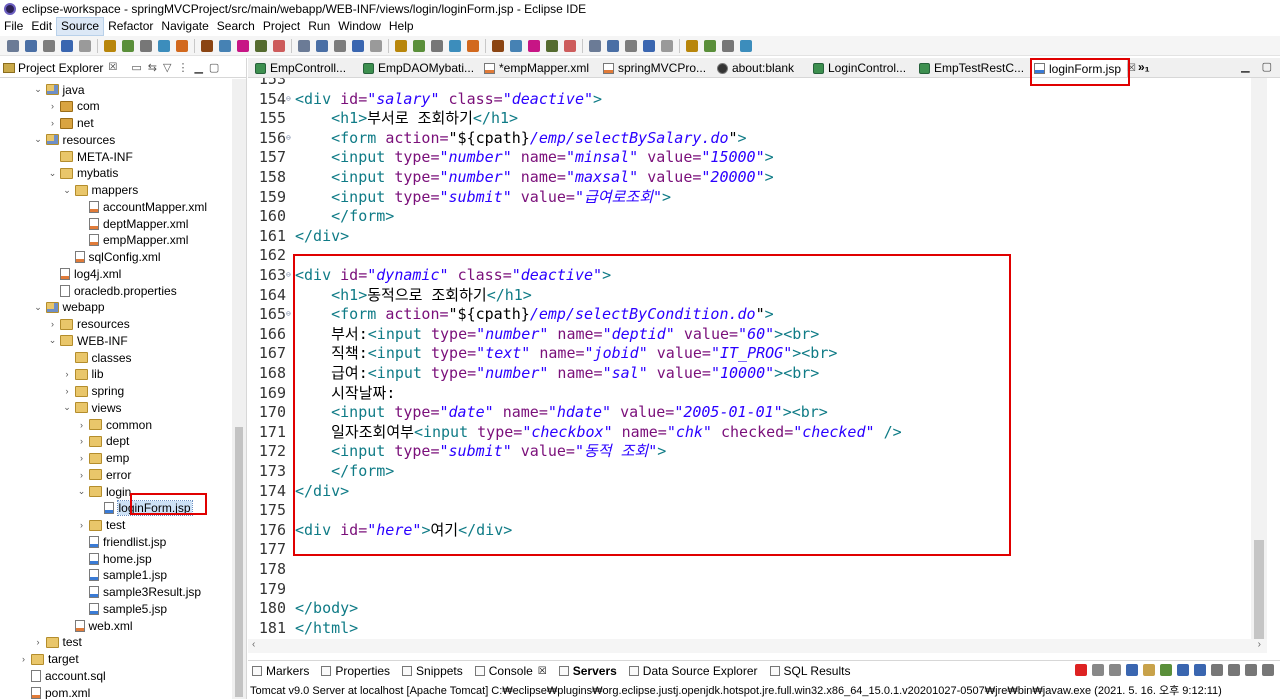 Image resolution: width=1280 pixels, height=700 pixels. Describe the element at coordinates (540, 67) in the screenshot. I see `editor-tab: *empMapper.xml` at that location.